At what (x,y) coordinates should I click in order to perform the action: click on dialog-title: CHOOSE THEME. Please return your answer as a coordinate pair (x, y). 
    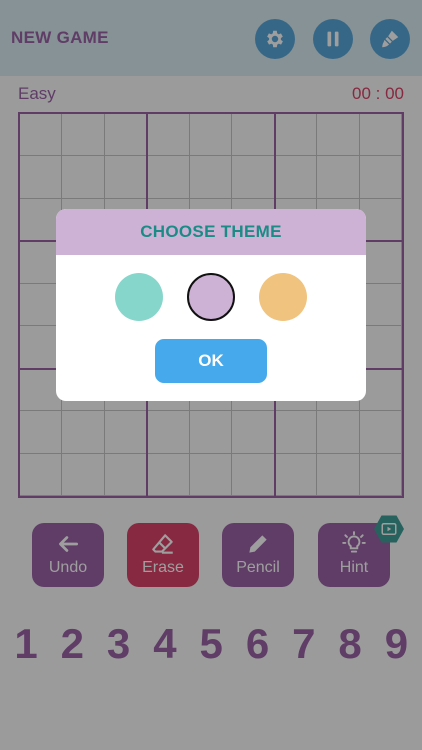
    Looking at the image, I should click on (211, 231).